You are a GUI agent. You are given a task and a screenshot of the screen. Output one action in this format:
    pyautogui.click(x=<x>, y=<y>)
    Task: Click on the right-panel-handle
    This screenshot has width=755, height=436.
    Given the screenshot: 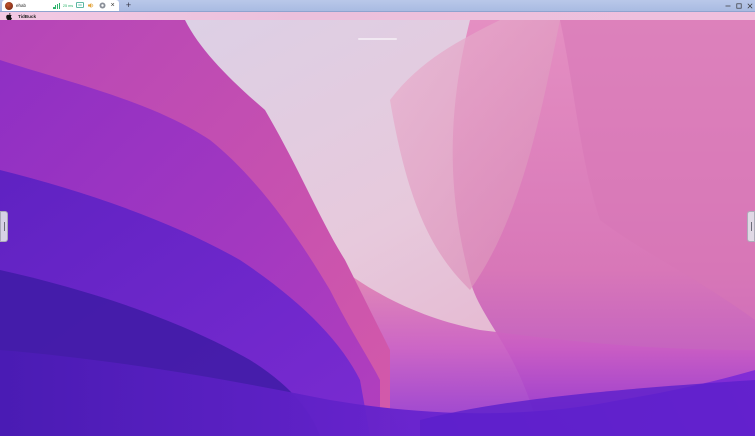 What is the action you would take?
    pyautogui.click(x=751, y=226)
    